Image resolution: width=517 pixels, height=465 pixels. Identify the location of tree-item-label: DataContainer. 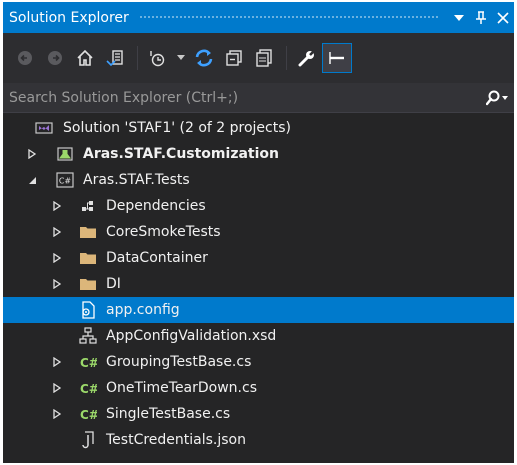
(157, 258).